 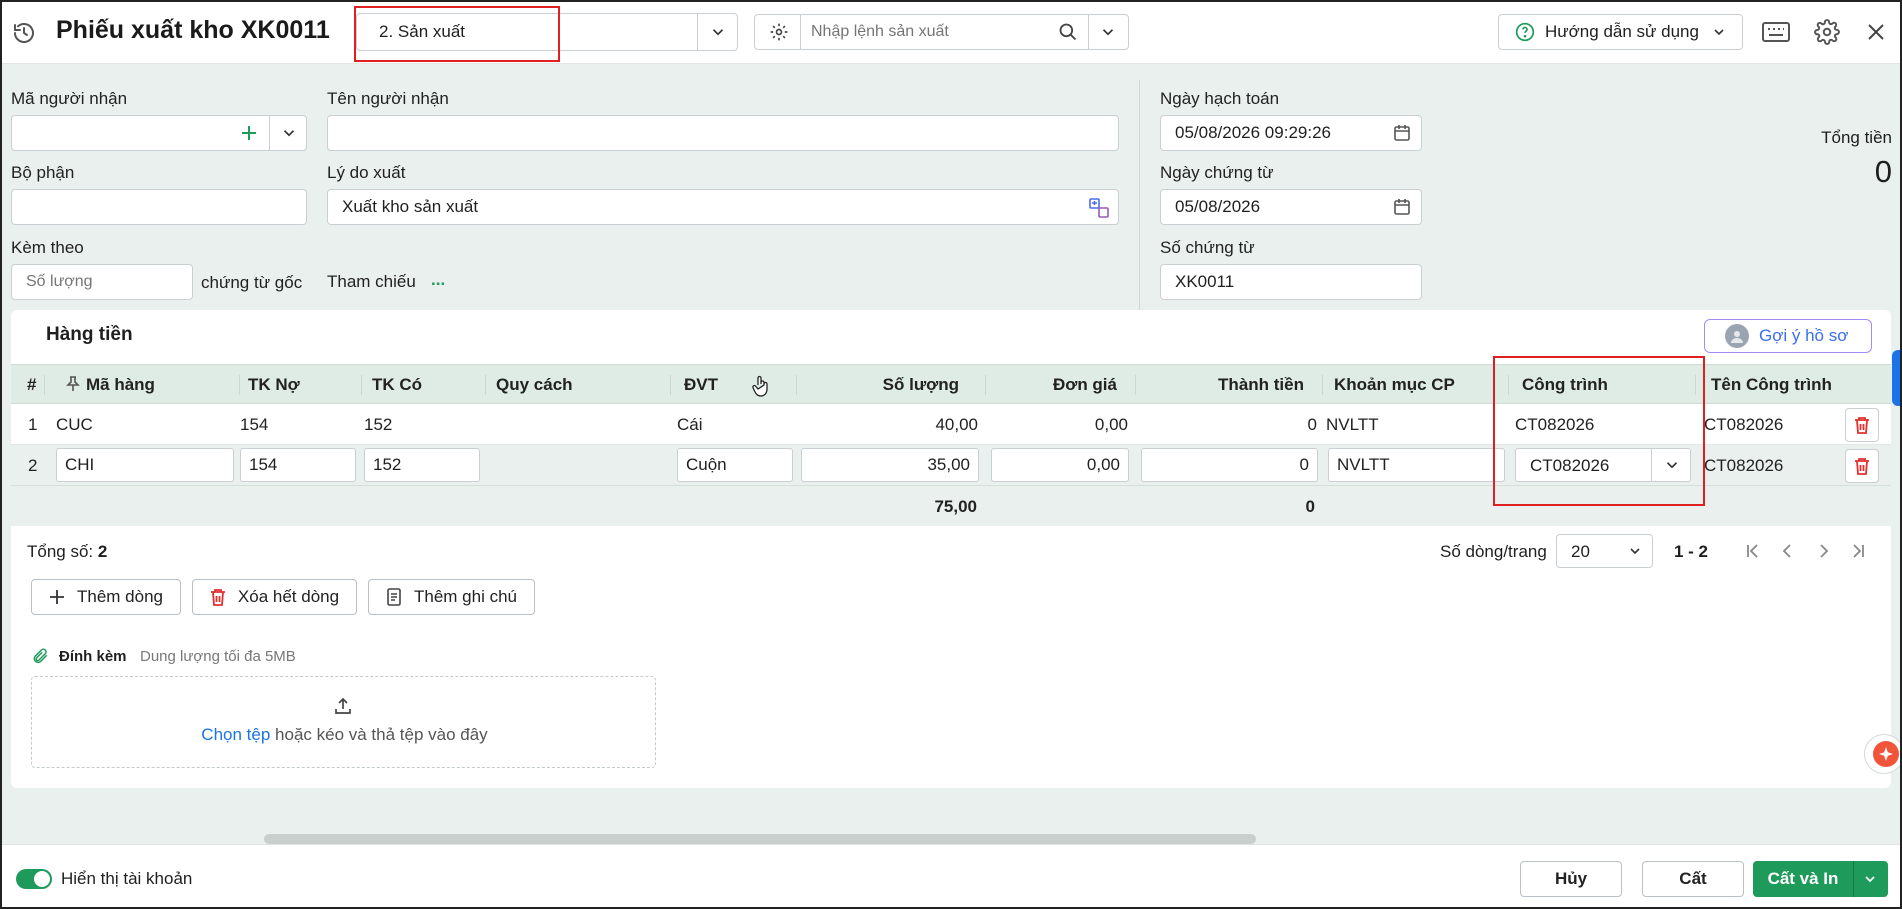 I want to click on recipient-code-field, so click(x=159, y=133).